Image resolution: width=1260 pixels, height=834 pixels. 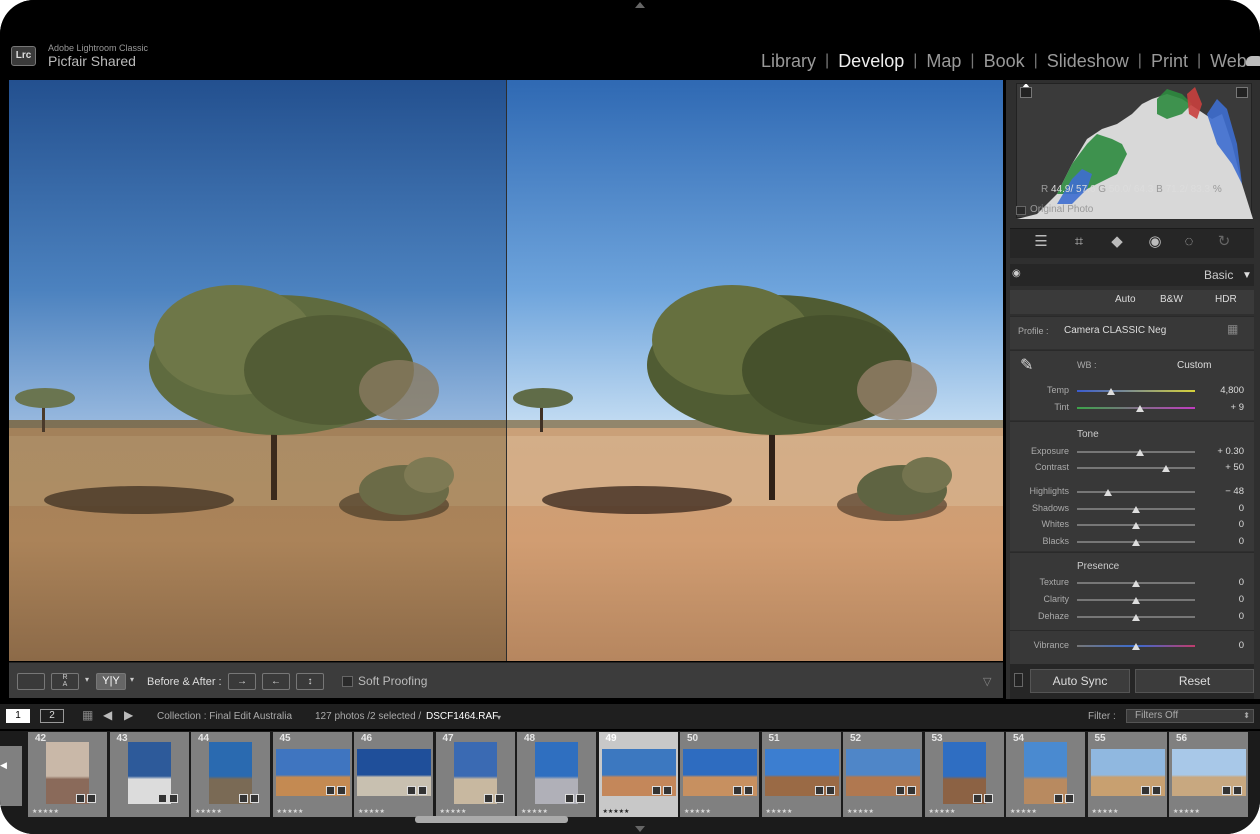 I want to click on profile-dropdown: Camera CLASSIC Neg, so click(x=1115, y=330).